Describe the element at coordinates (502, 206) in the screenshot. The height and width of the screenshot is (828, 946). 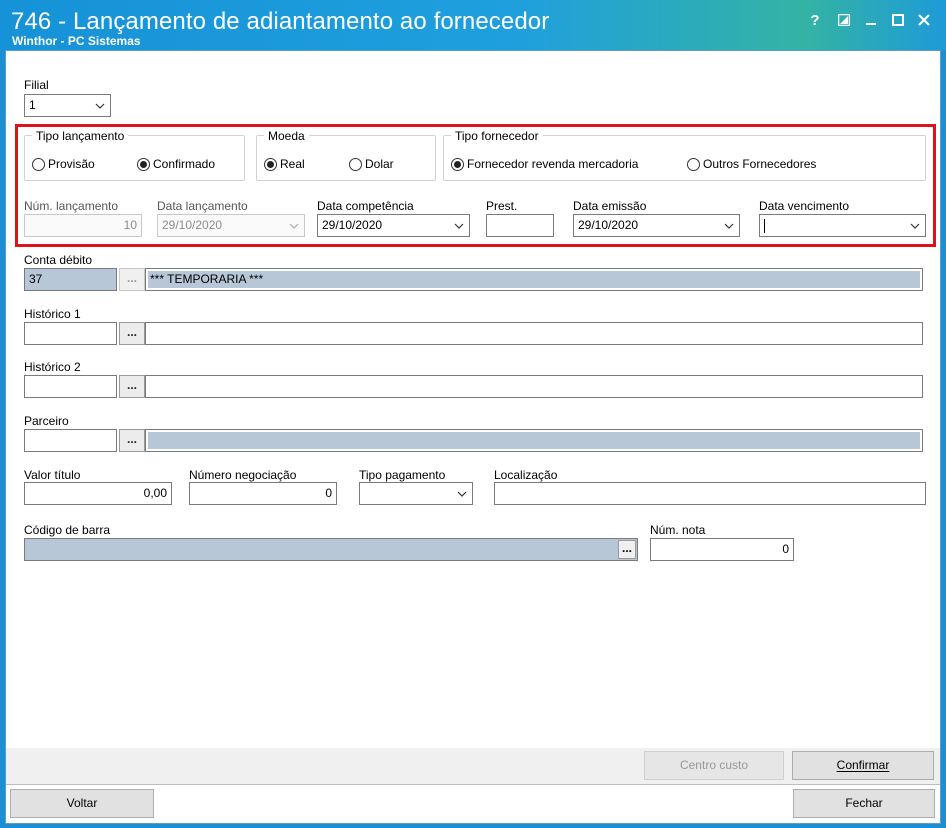
I see `prest-label: Prest.` at that location.